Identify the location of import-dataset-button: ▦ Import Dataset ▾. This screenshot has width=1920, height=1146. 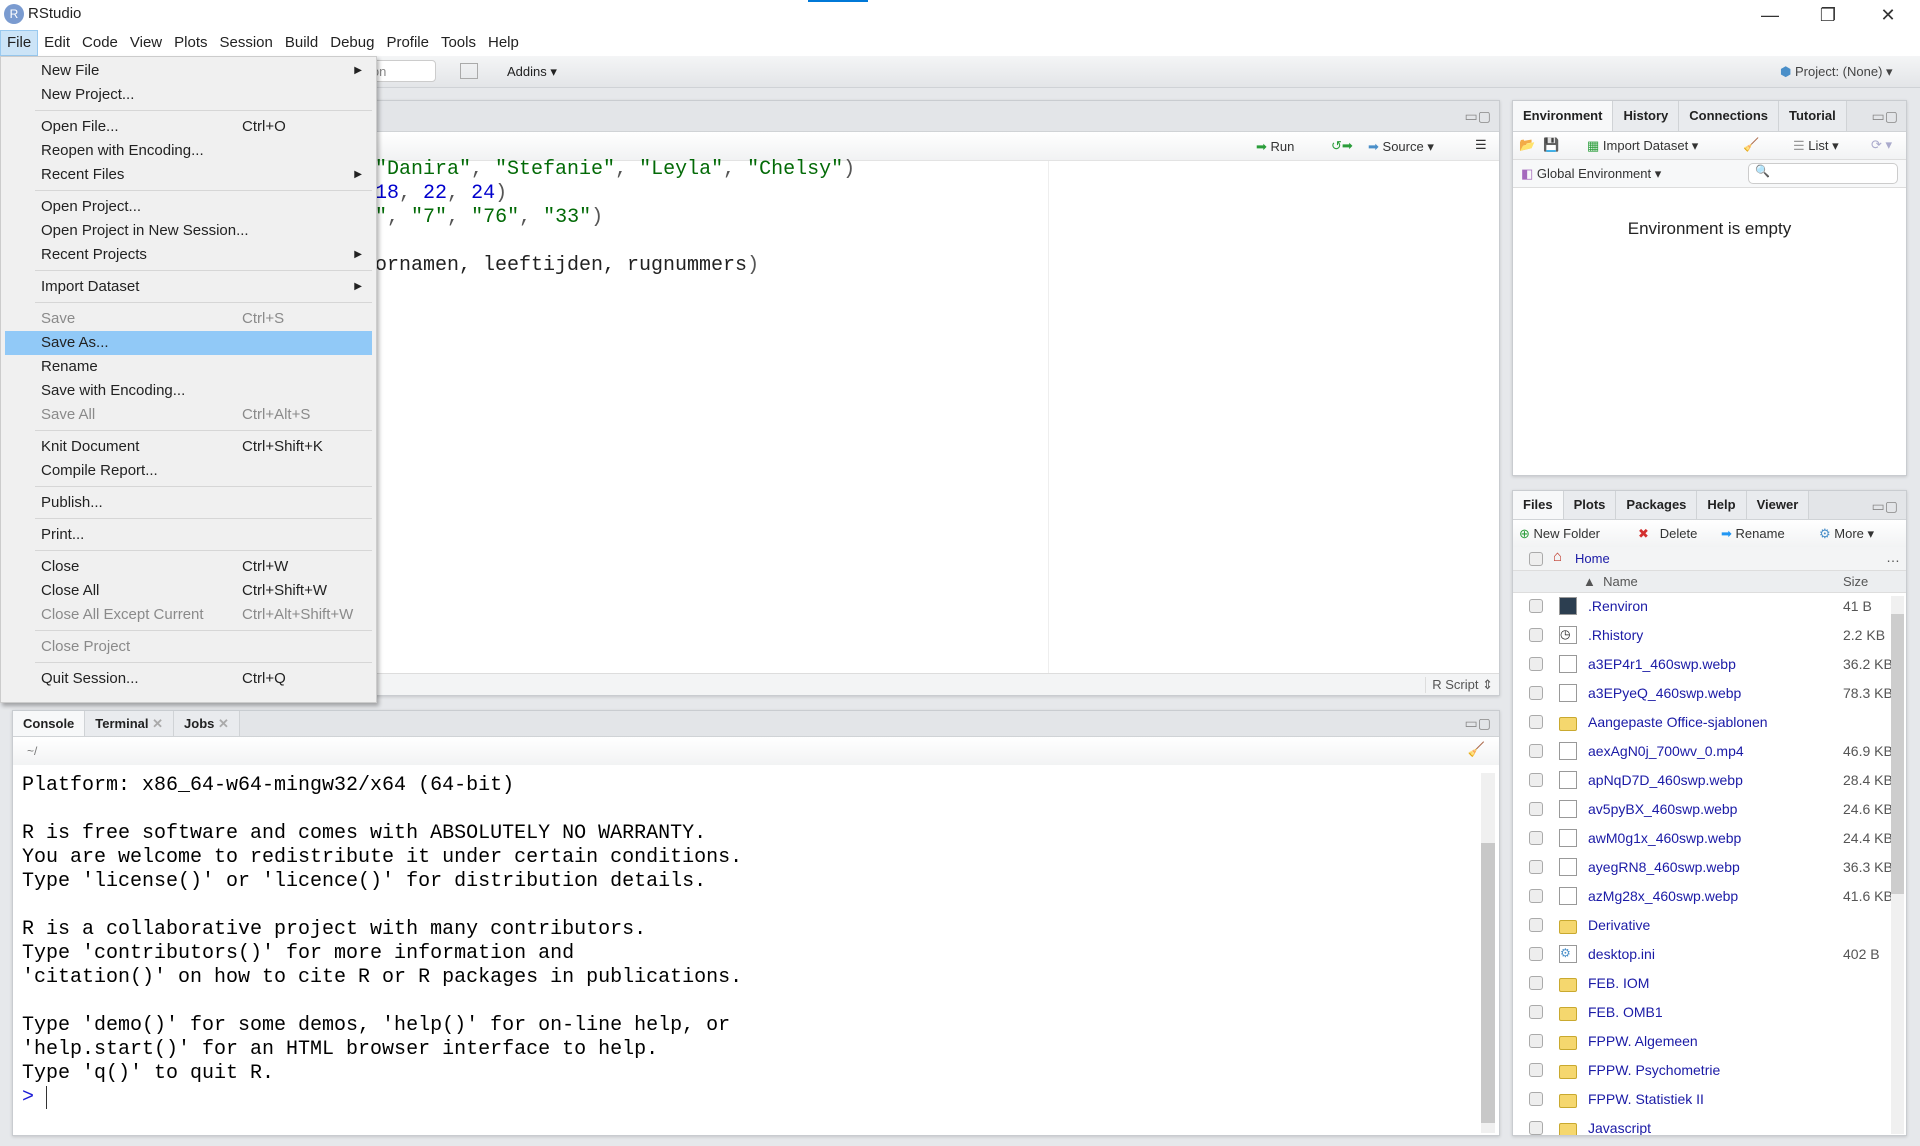
(1642, 146).